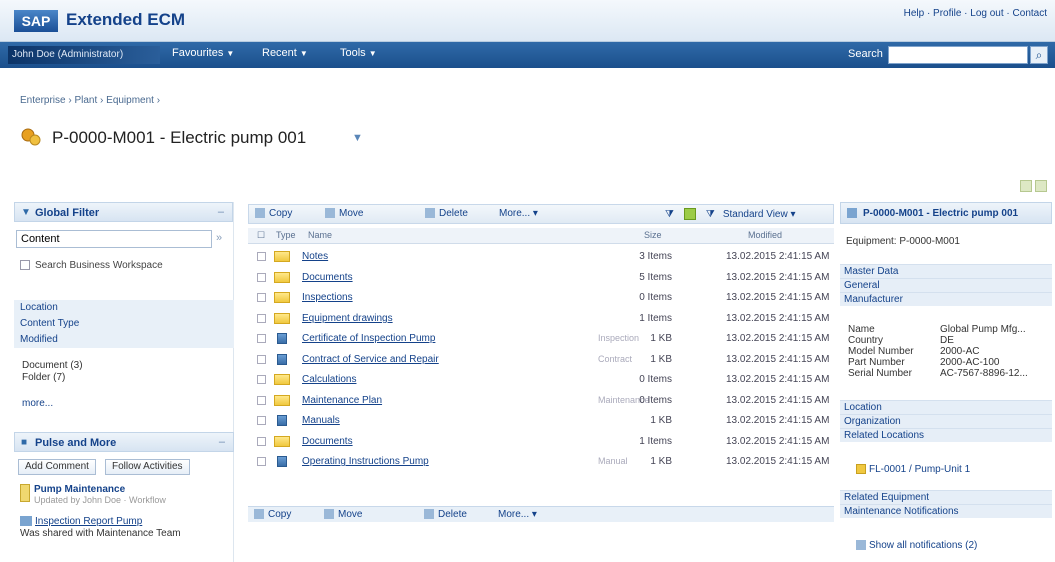 This screenshot has width=1055, height=562. Describe the element at coordinates (916, 545) in the screenshot. I see `notifications-link: Show all notifications (2)` at that location.